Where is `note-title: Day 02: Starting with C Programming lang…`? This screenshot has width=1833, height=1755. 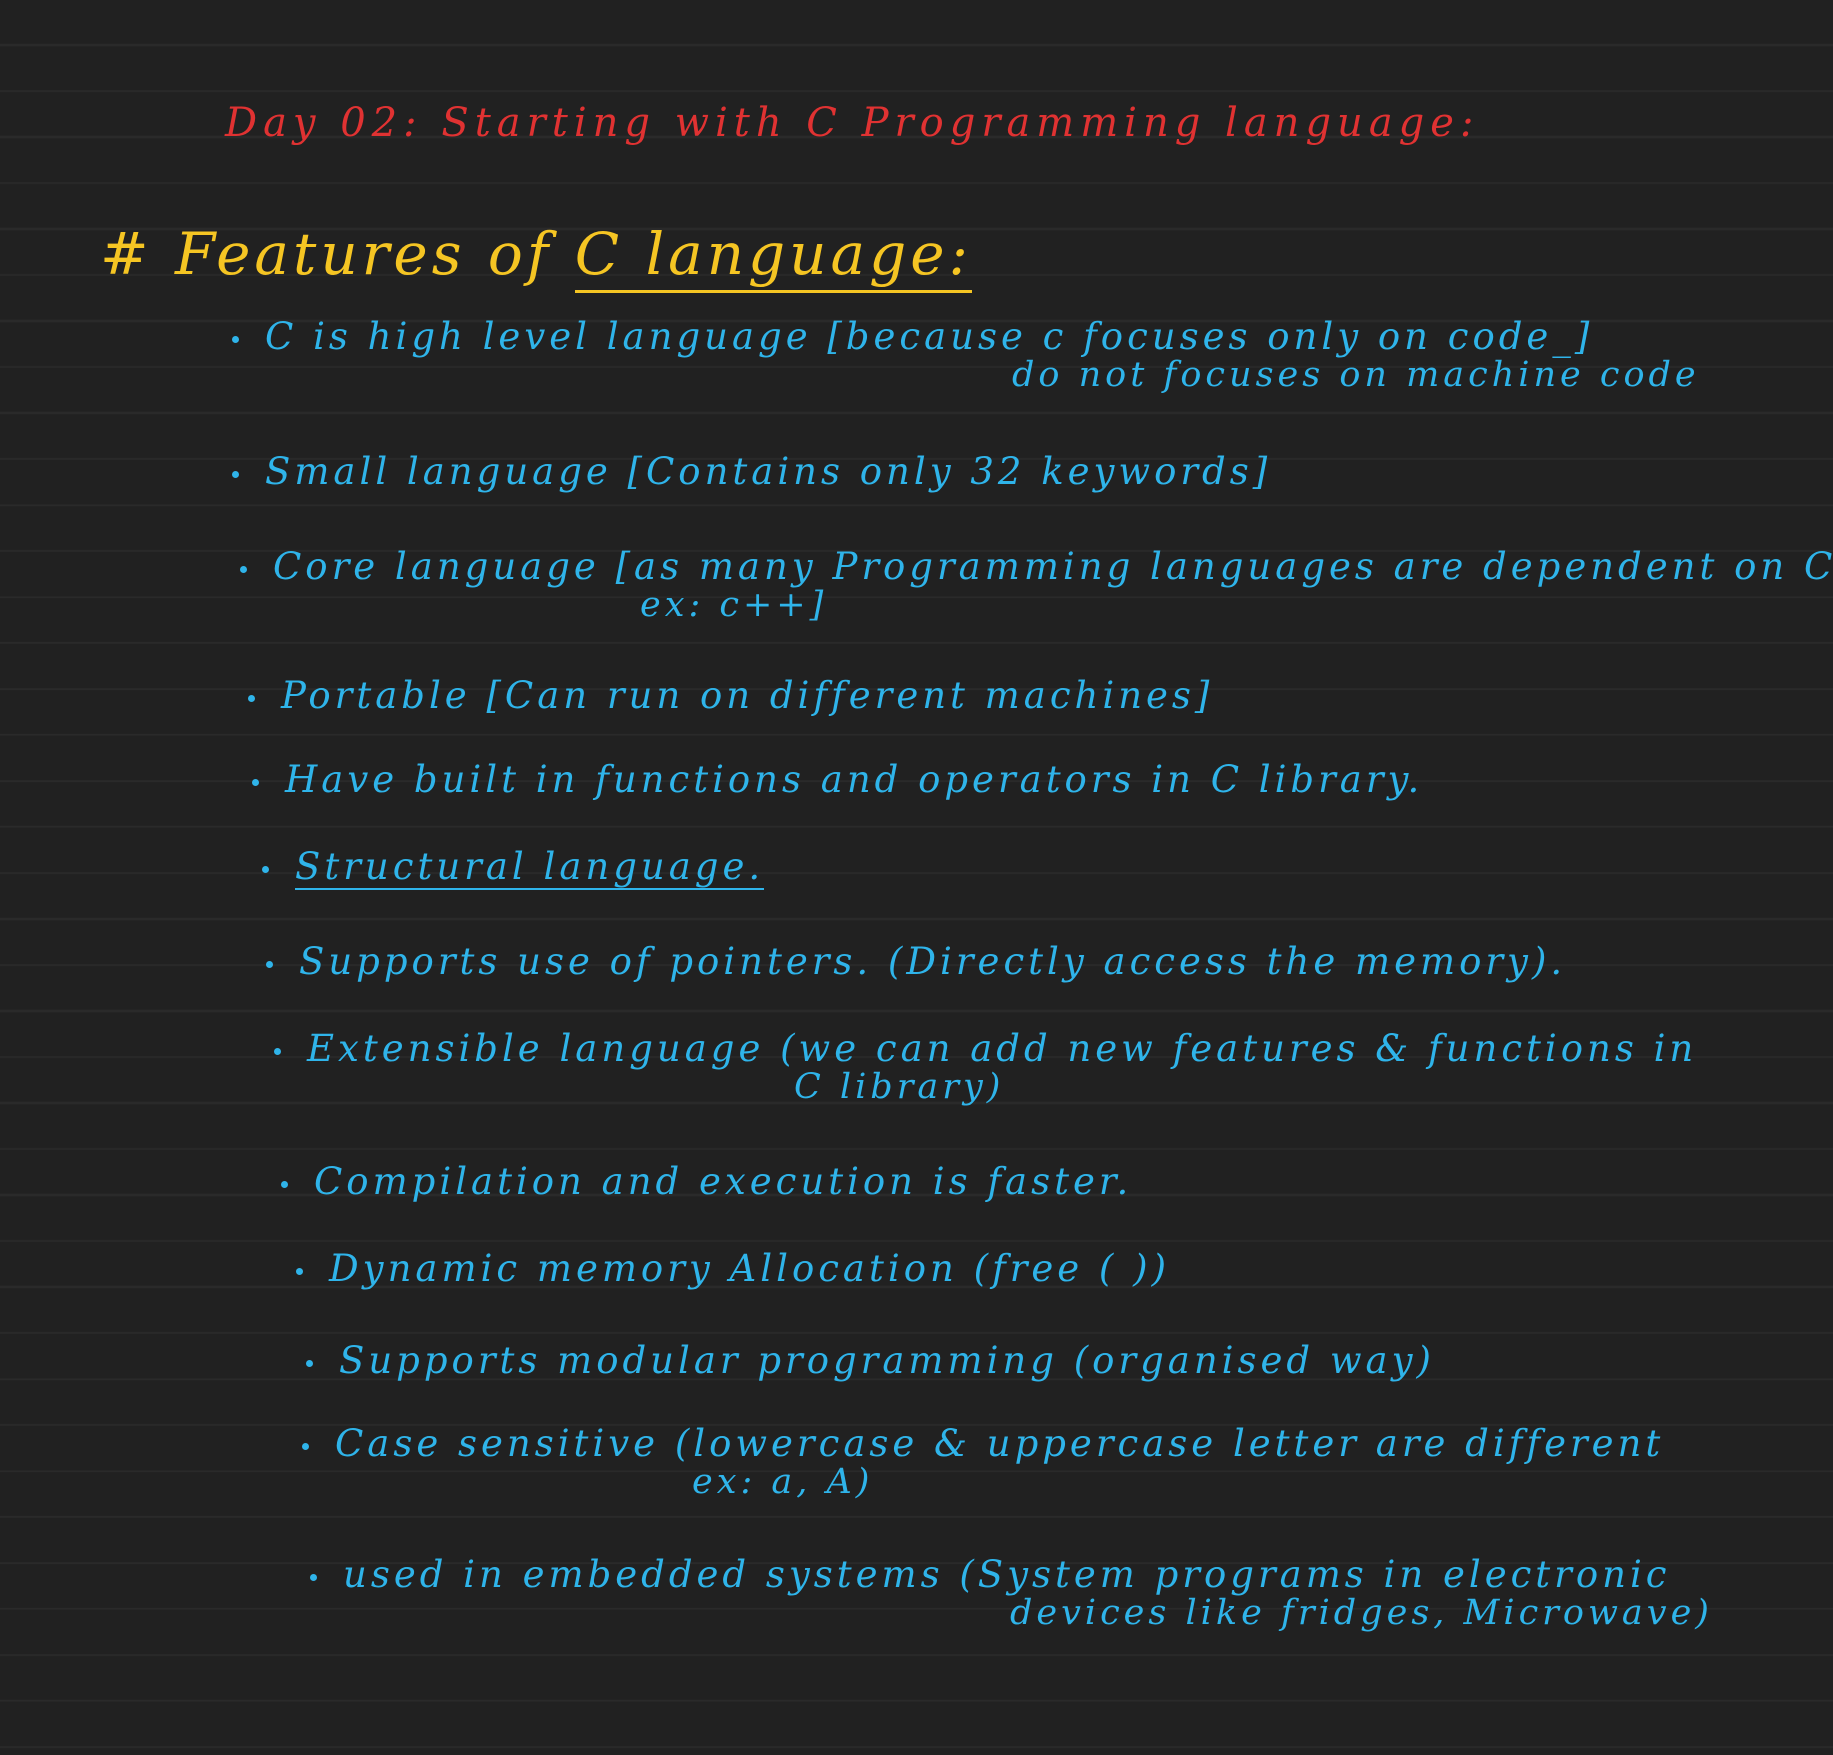 note-title: Day 02: Starting with C Programming lang… is located at coordinates (852, 123).